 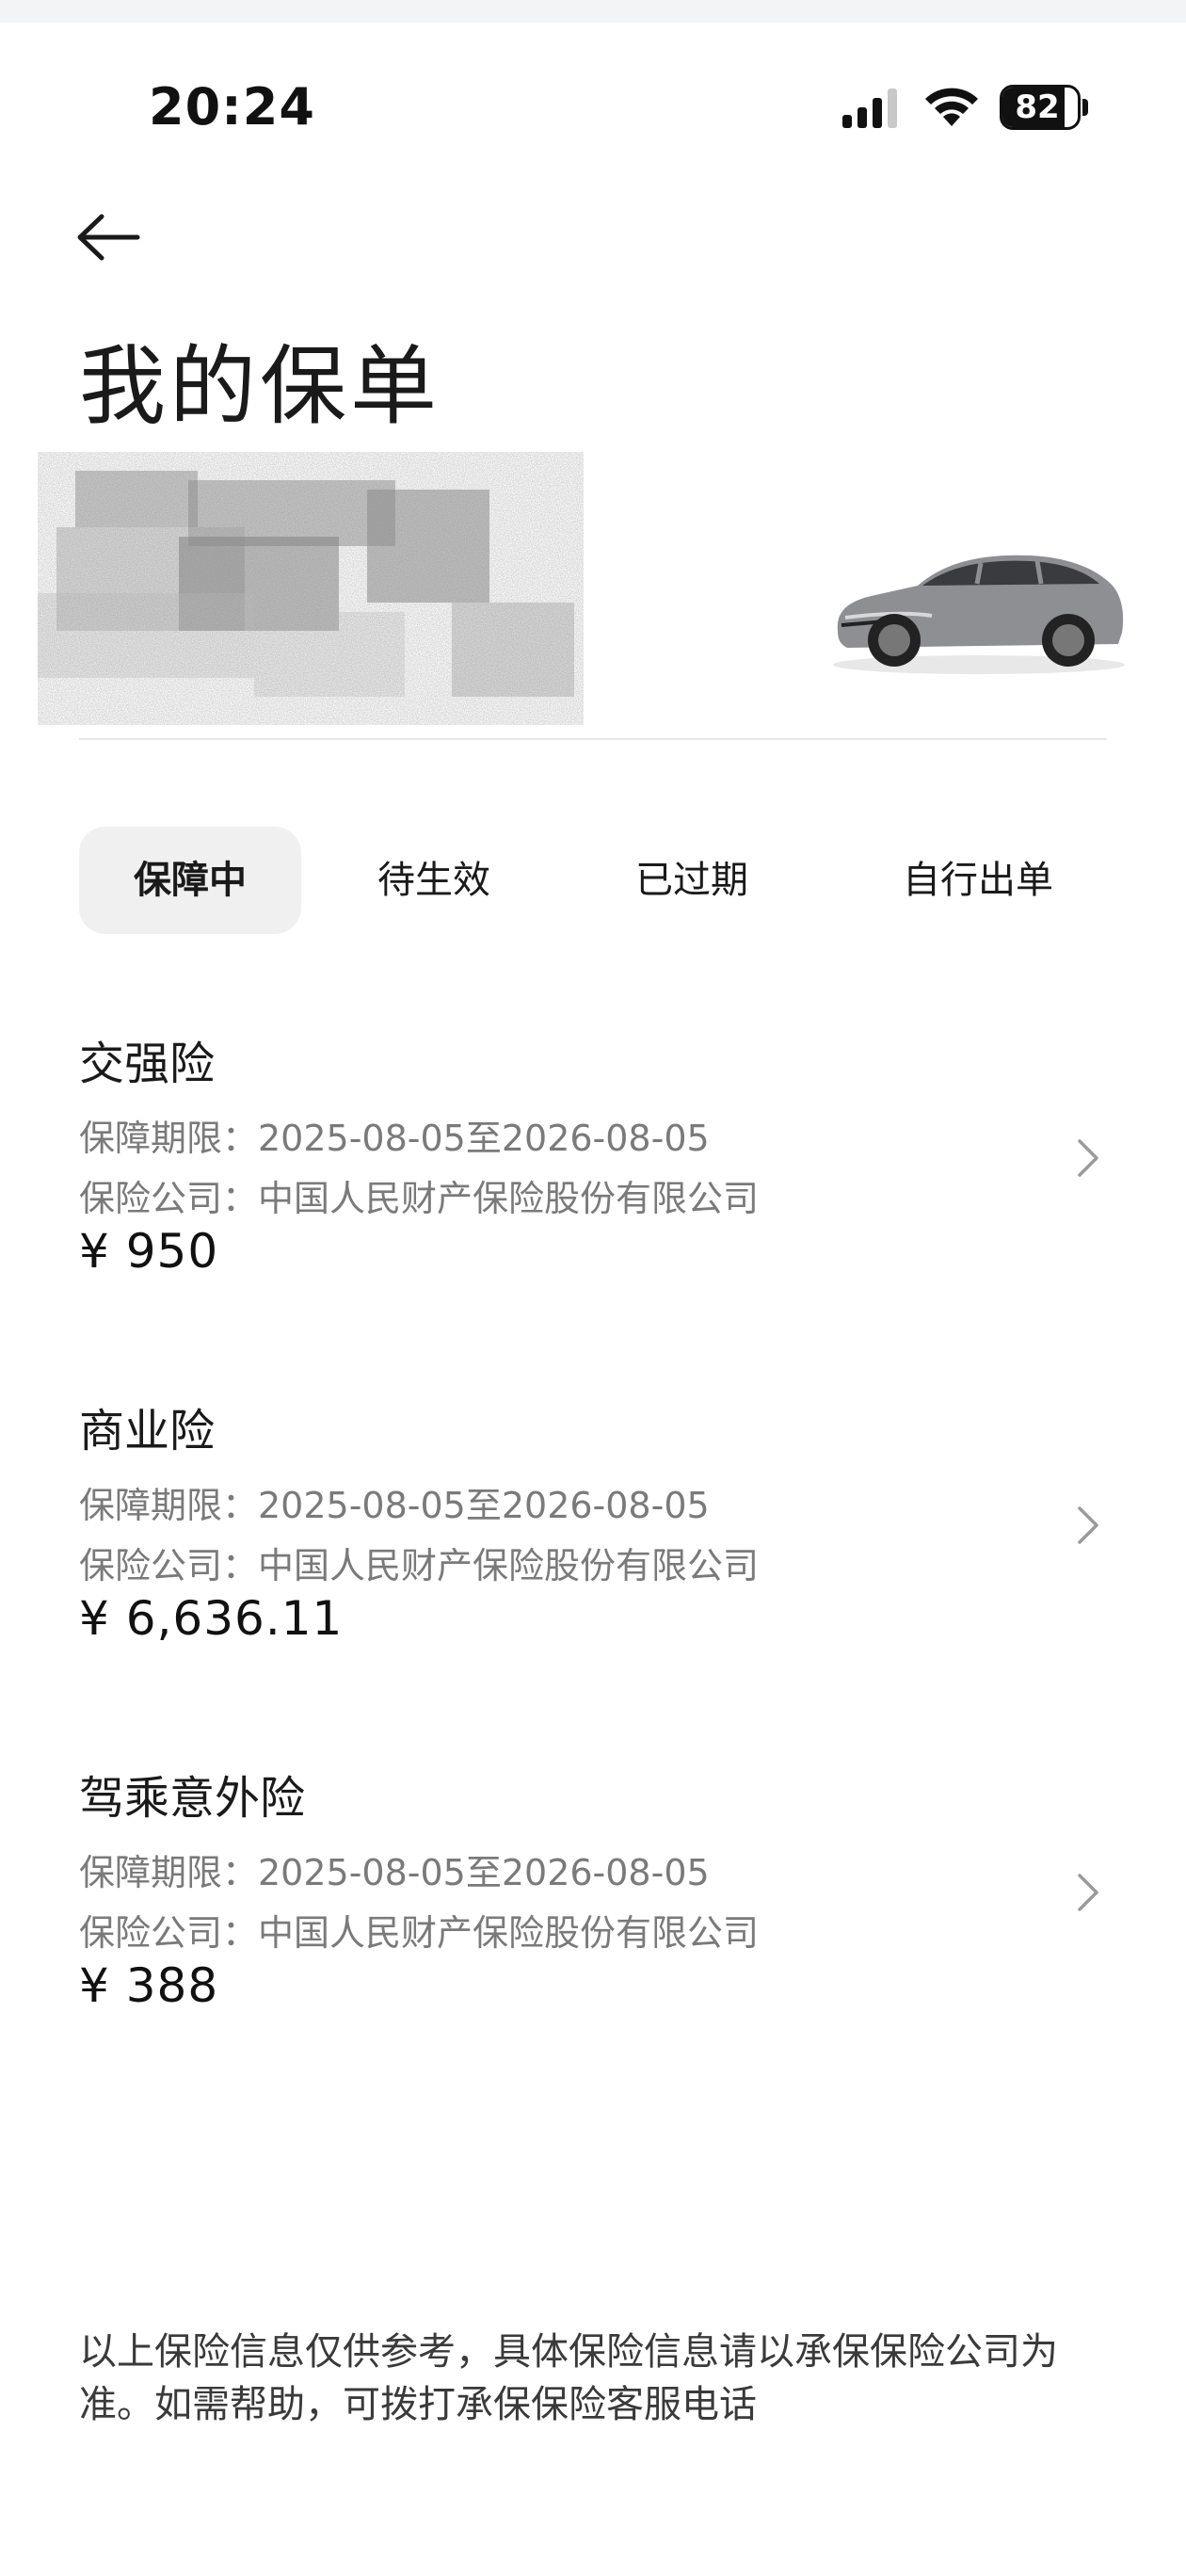 What do you see at coordinates (108, 237) in the screenshot?
I see `arrow-left-icon` at bounding box center [108, 237].